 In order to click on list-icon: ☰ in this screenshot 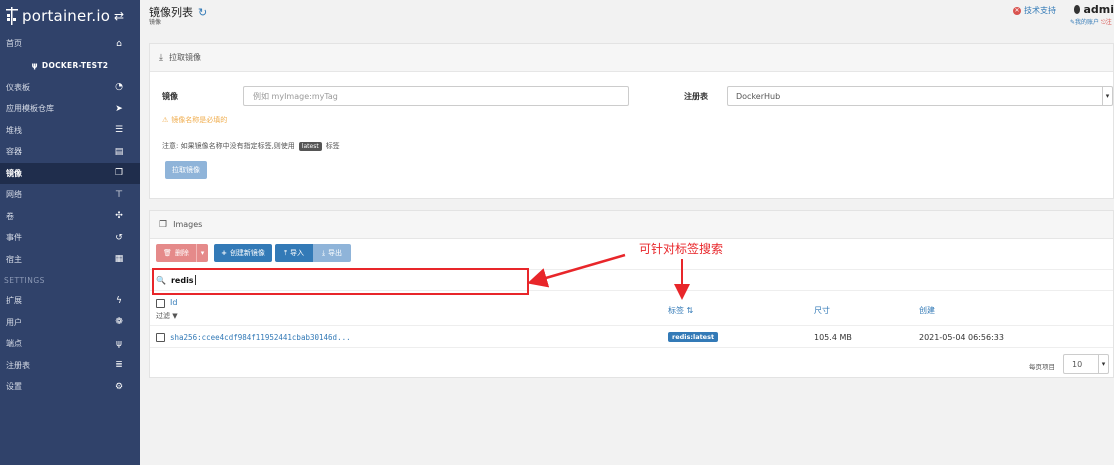, I will do `click(119, 130)`.